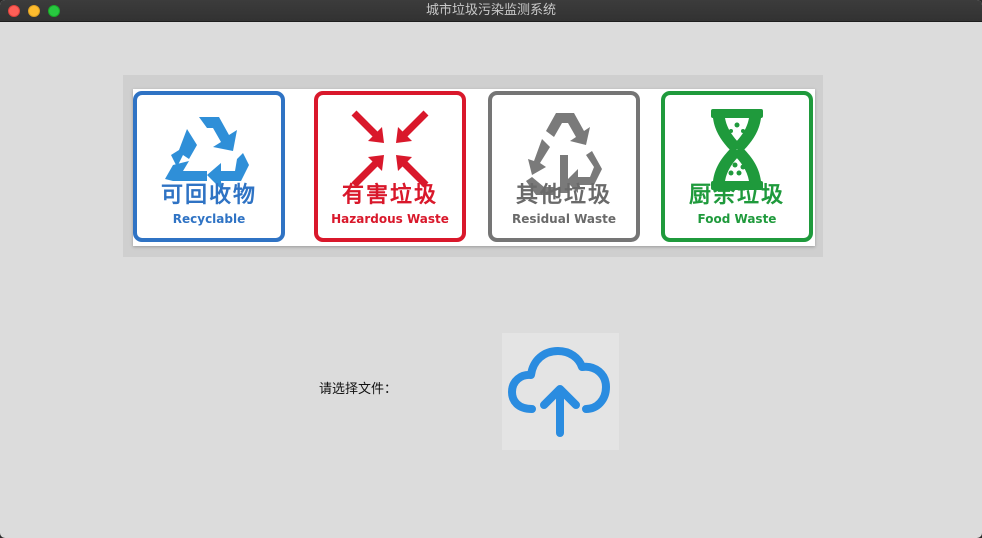 This screenshot has height=538, width=982. I want to click on title-bar: 城市垃圾污染监测系统, so click(491, 11).